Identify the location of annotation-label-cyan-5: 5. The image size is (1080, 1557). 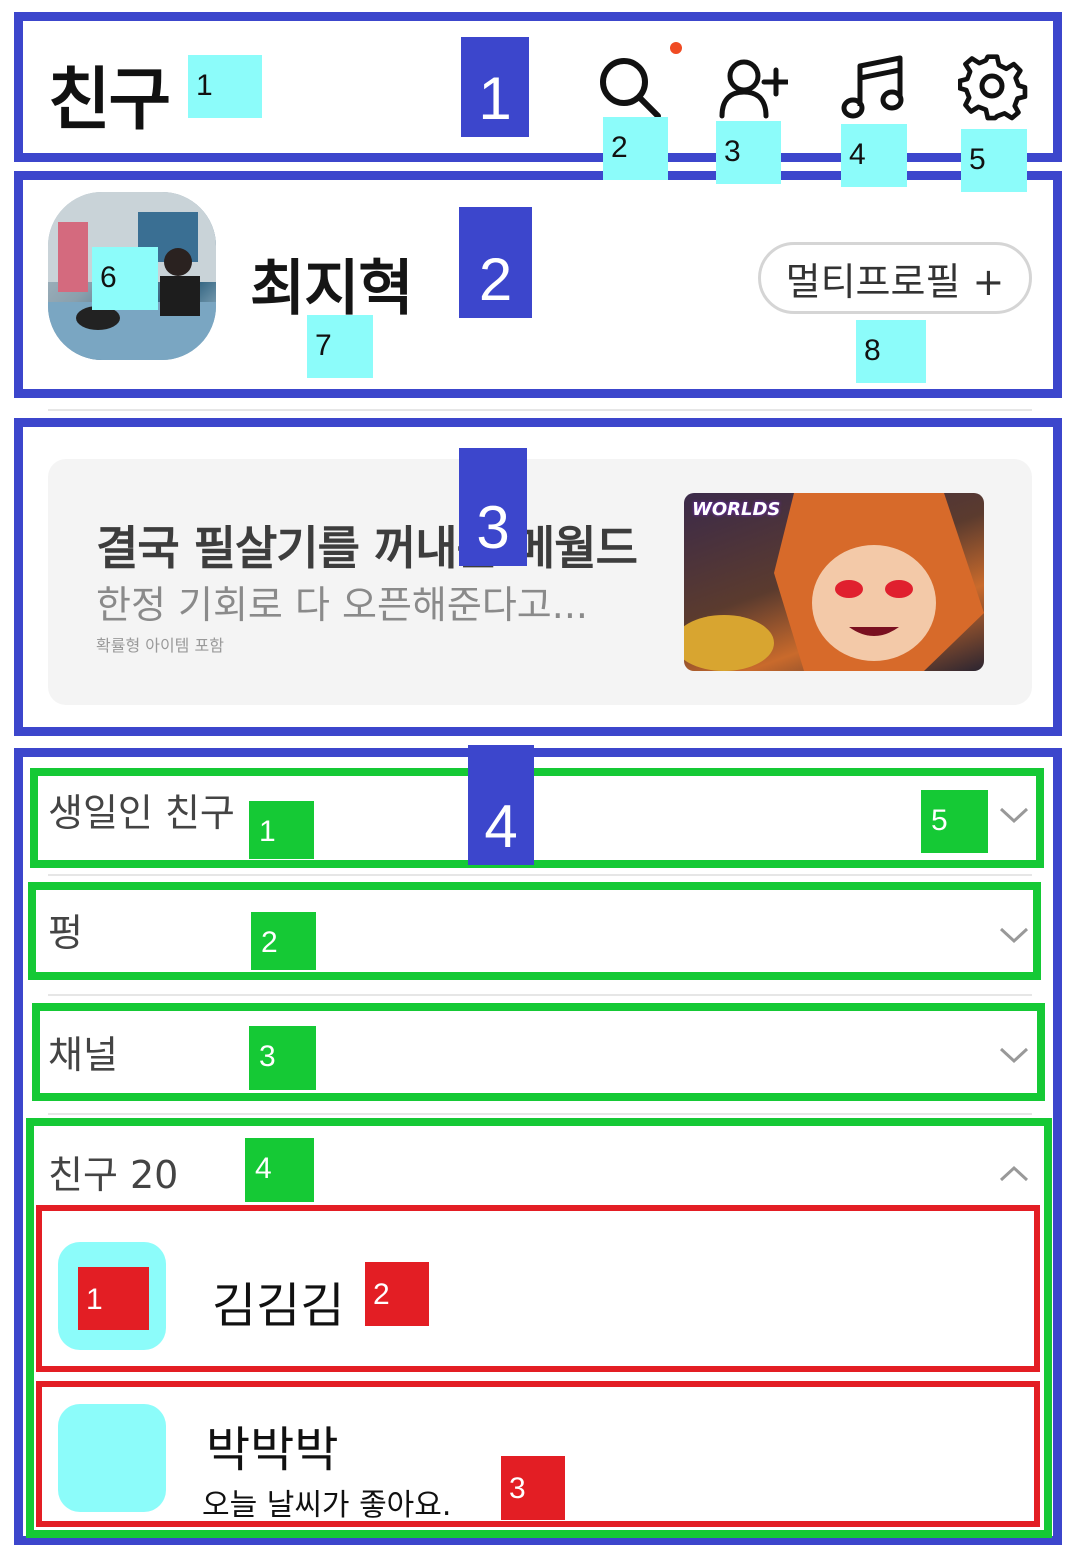
(994, 160).